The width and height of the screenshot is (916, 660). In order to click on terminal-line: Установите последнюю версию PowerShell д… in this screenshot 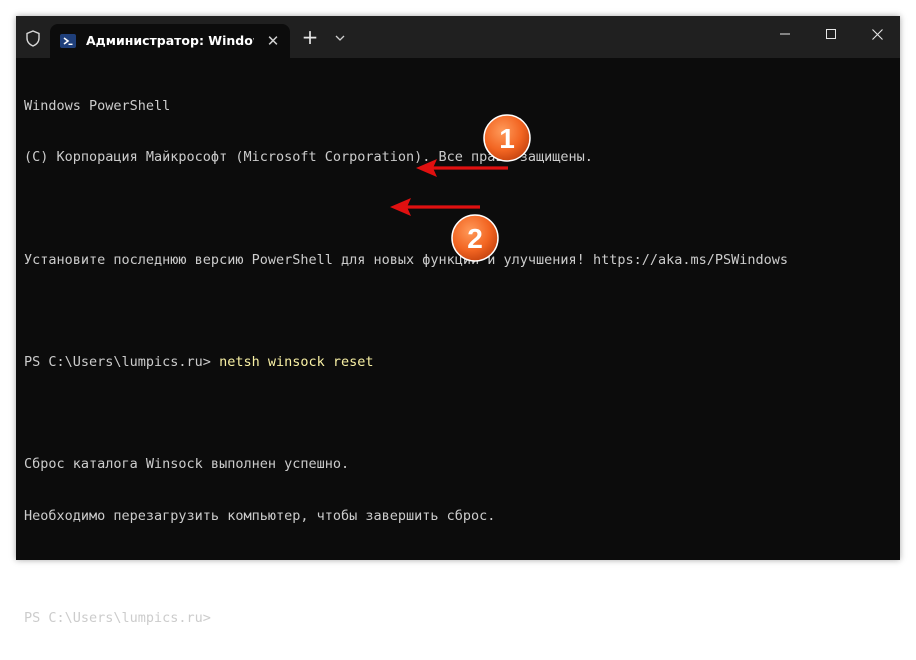, I will do `click(406, 259)`.